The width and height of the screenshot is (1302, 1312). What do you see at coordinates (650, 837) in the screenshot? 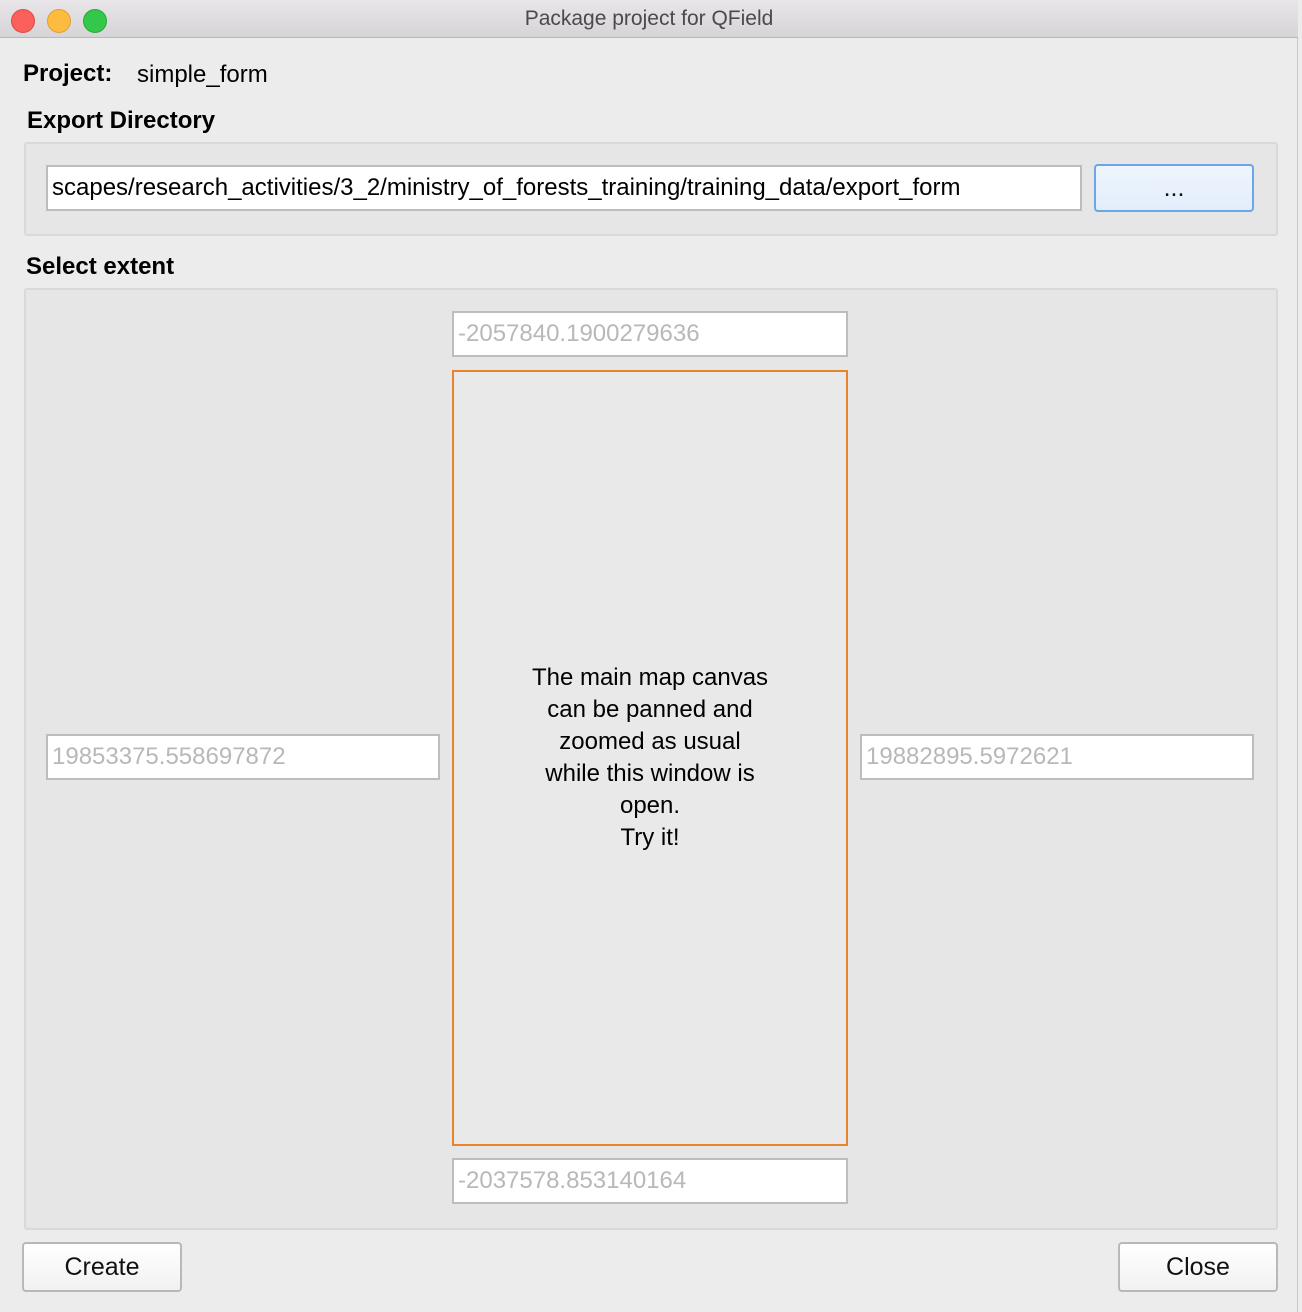
I see `extent-message-line: Try it!` at bounding box center [650, 837].